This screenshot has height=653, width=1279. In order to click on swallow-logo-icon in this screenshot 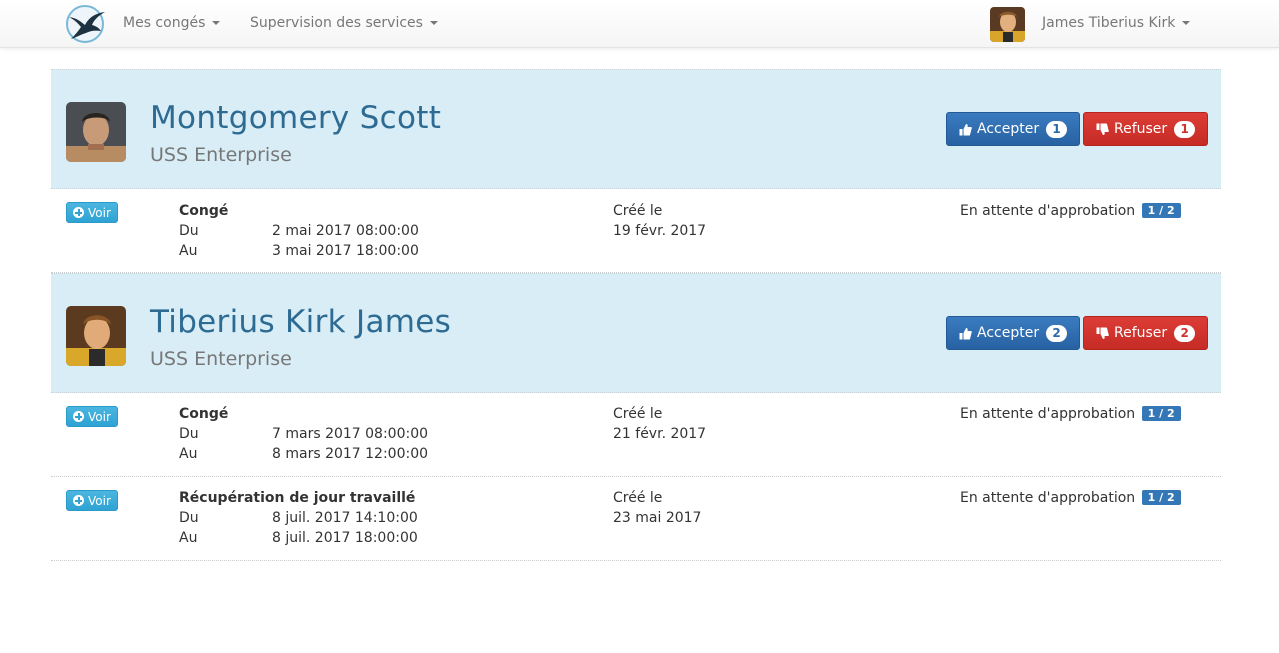, I will do `click(86, 24)`.